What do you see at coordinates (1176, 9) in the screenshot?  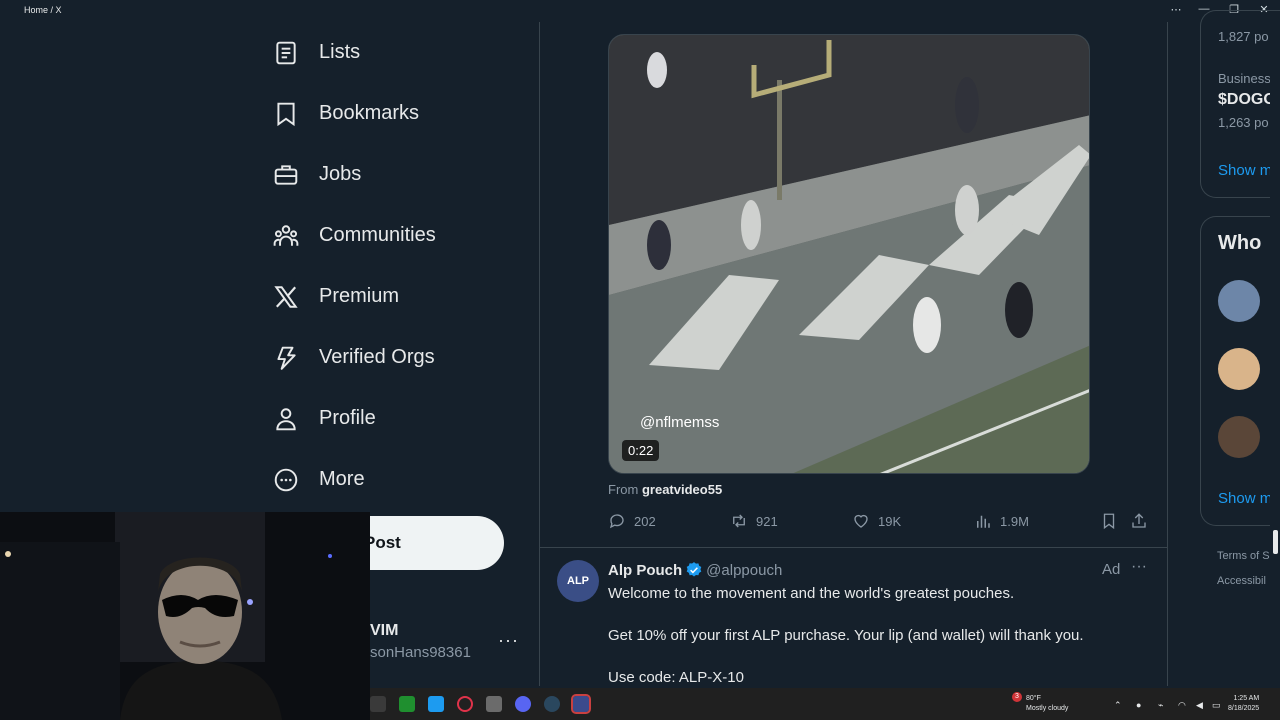 I see `window-menu-button: ⋯` at bounding box center [1176, 9].